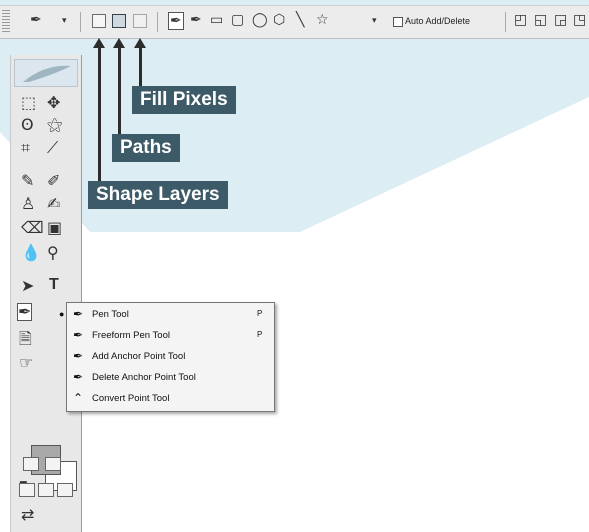 The width and height of the screenshot is (589, 532). I want to click on marquee-tool-icon: ⬚, so click(28, 103).